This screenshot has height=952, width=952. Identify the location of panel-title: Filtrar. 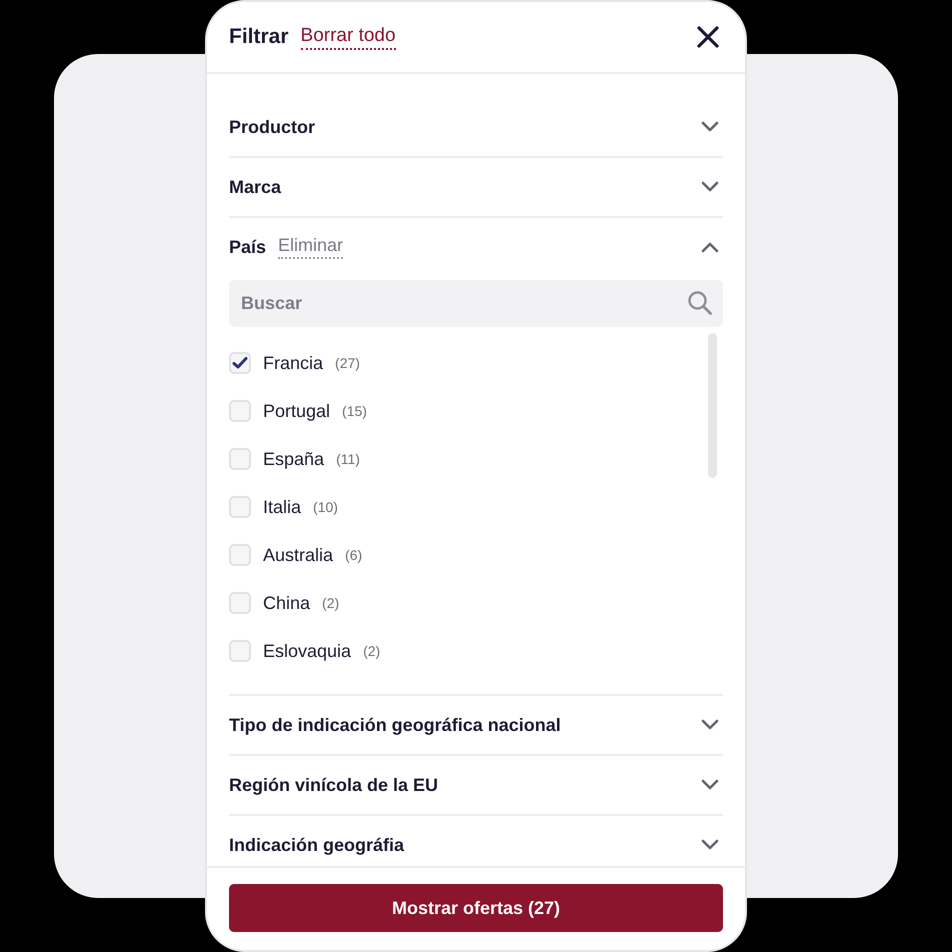
(259, 37).